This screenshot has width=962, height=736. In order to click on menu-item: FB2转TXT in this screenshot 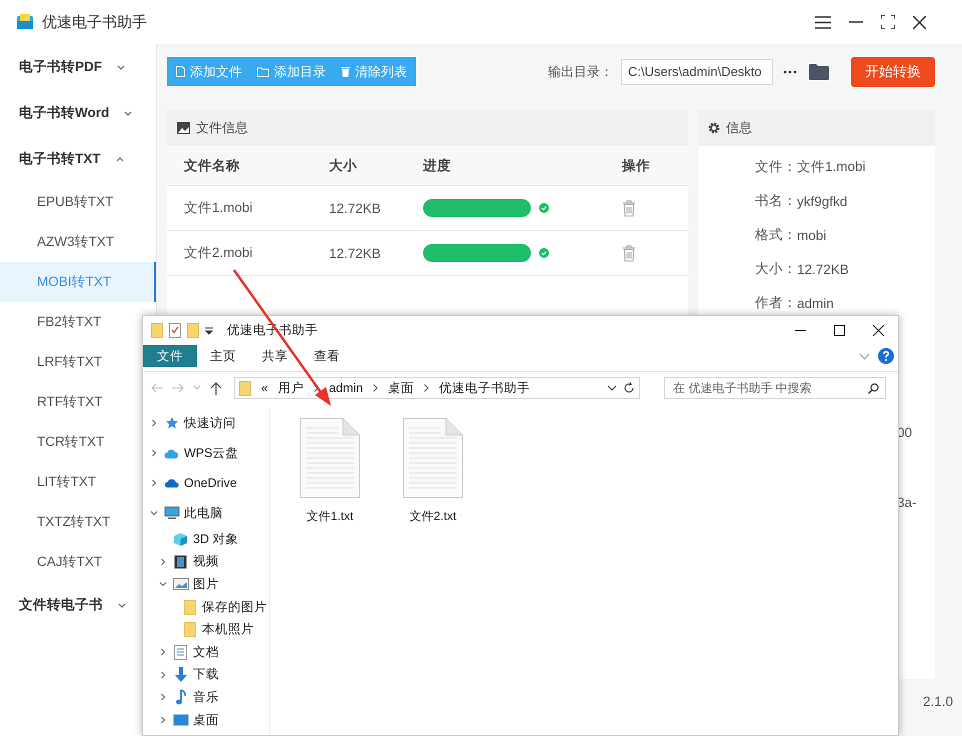, I will do `click(70, 322)`.